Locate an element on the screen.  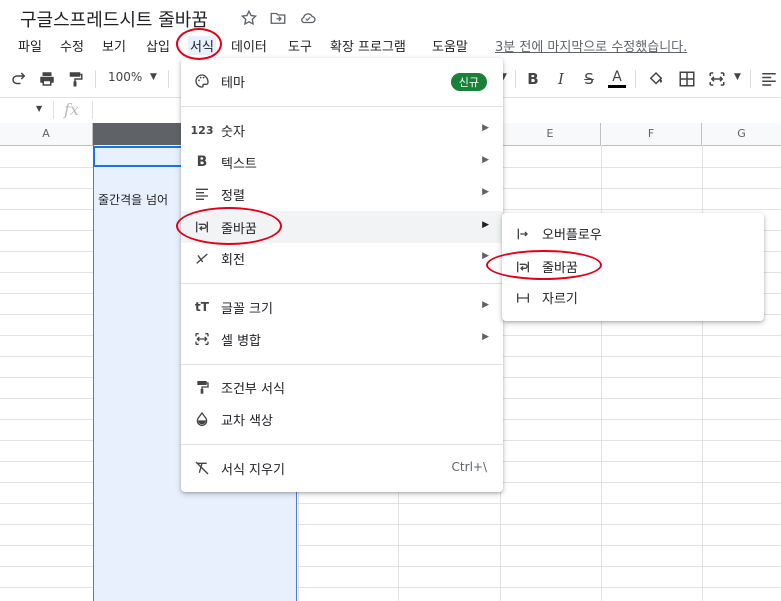
column-header-a: A is located at coordinates (46, 134).